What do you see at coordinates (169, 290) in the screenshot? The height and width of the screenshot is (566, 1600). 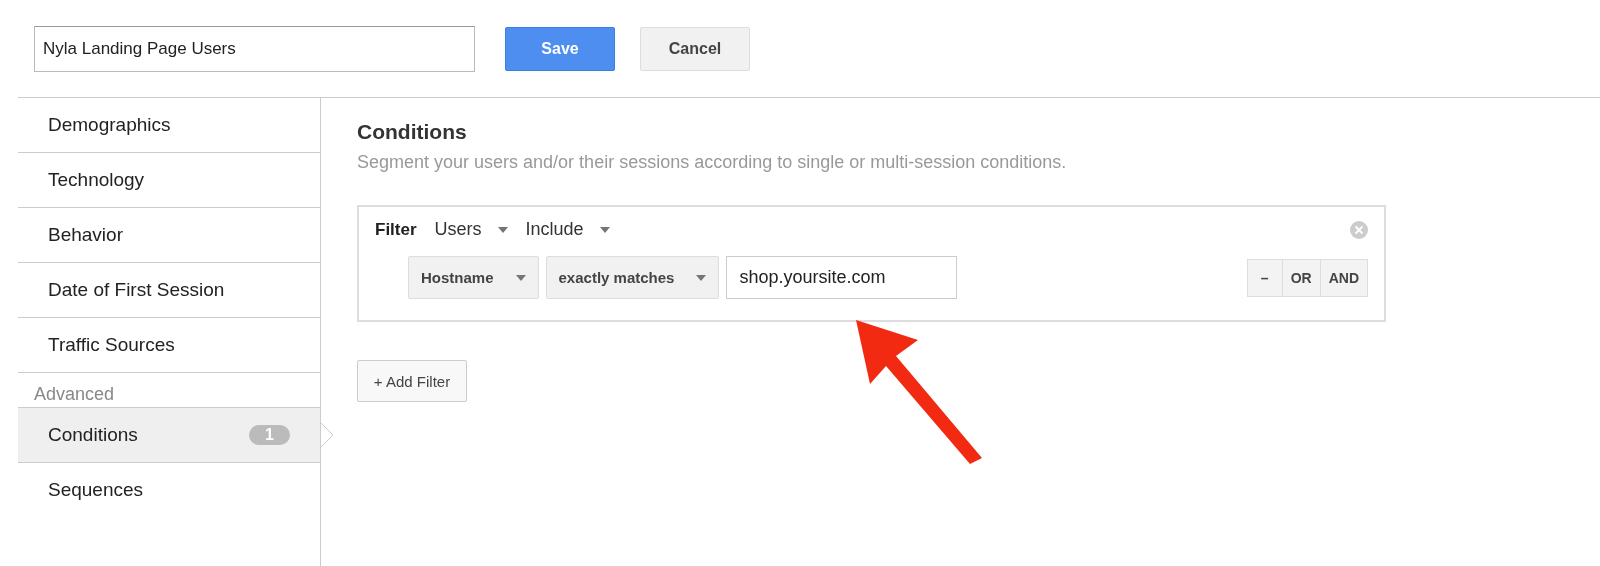 I see `sidebar-item: Date of First Session` at bounding box center [169, 290].